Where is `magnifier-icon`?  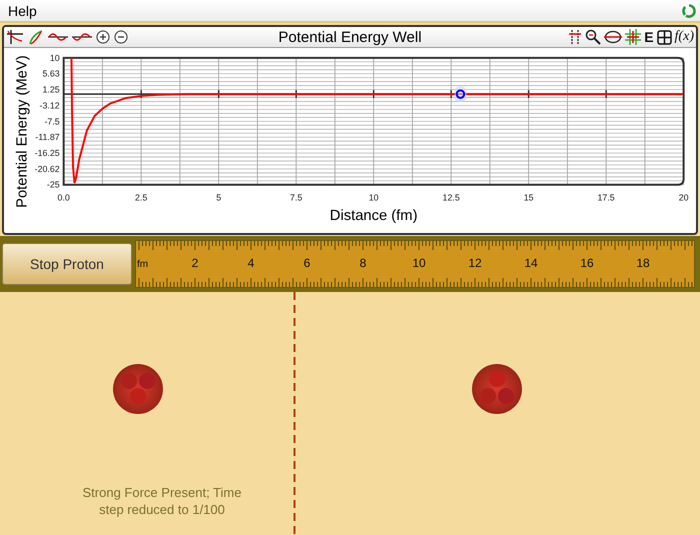 magnifier-icon is located at coordinates (593, 37).